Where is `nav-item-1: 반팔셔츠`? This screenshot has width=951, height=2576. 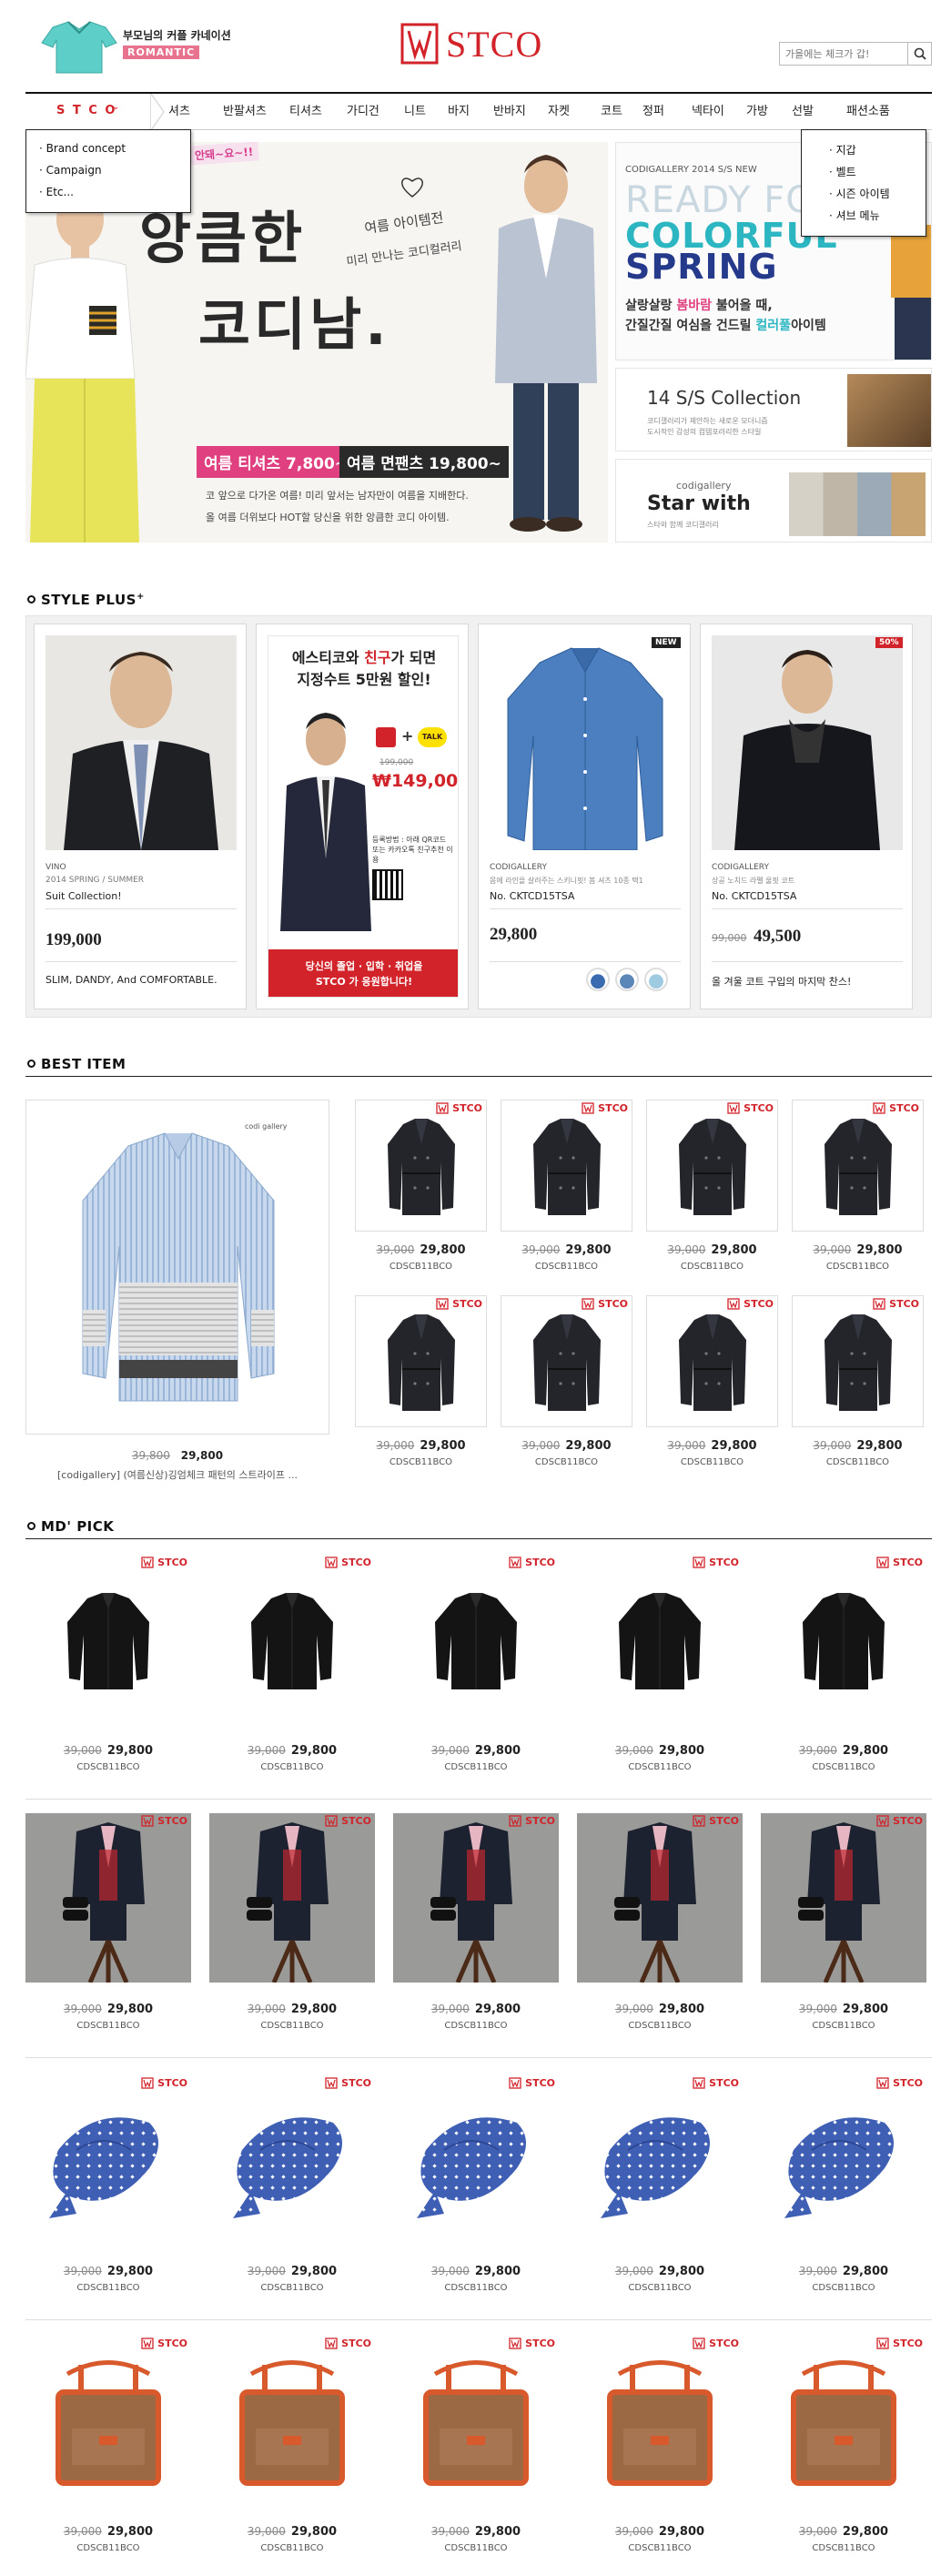 nav-item-1: 반팔셔츠 is located at coordinates (245, 112).